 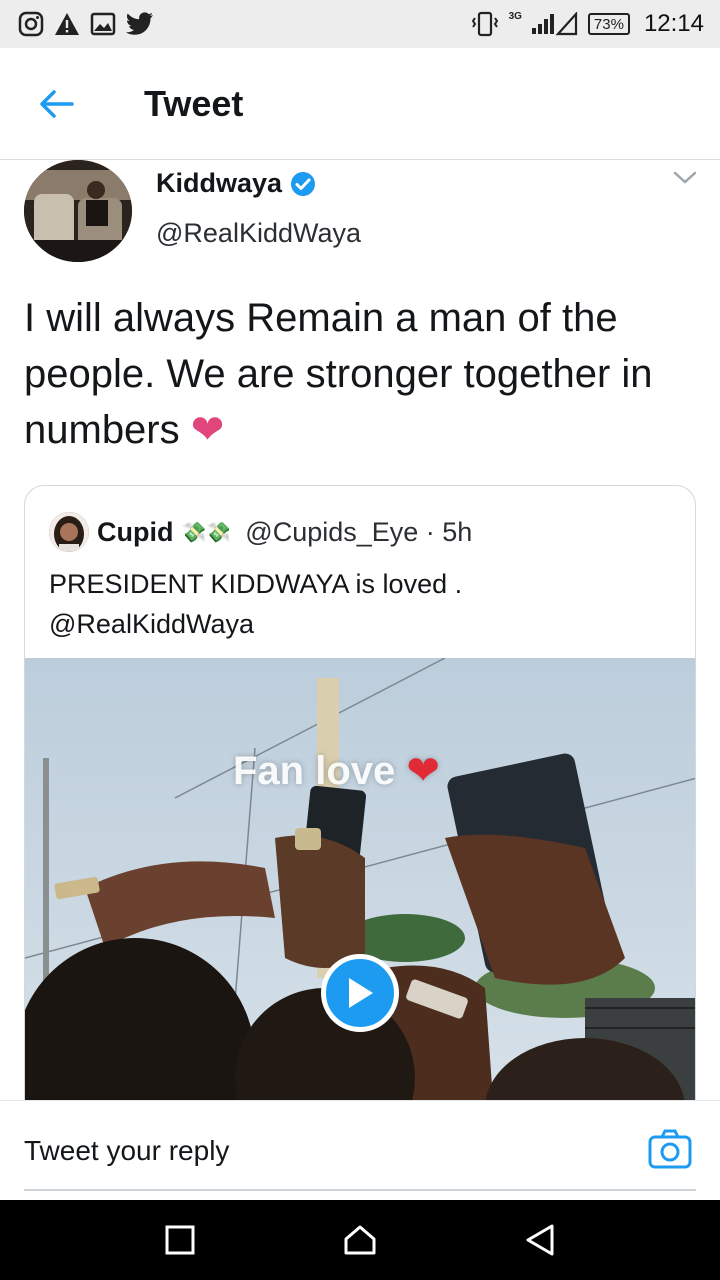 What do you see at coordinates (359, 531) in the screenshot?
I see `quoted-handle-time: @Cupids_Eye · 5h` at bounding box center [359, 531].